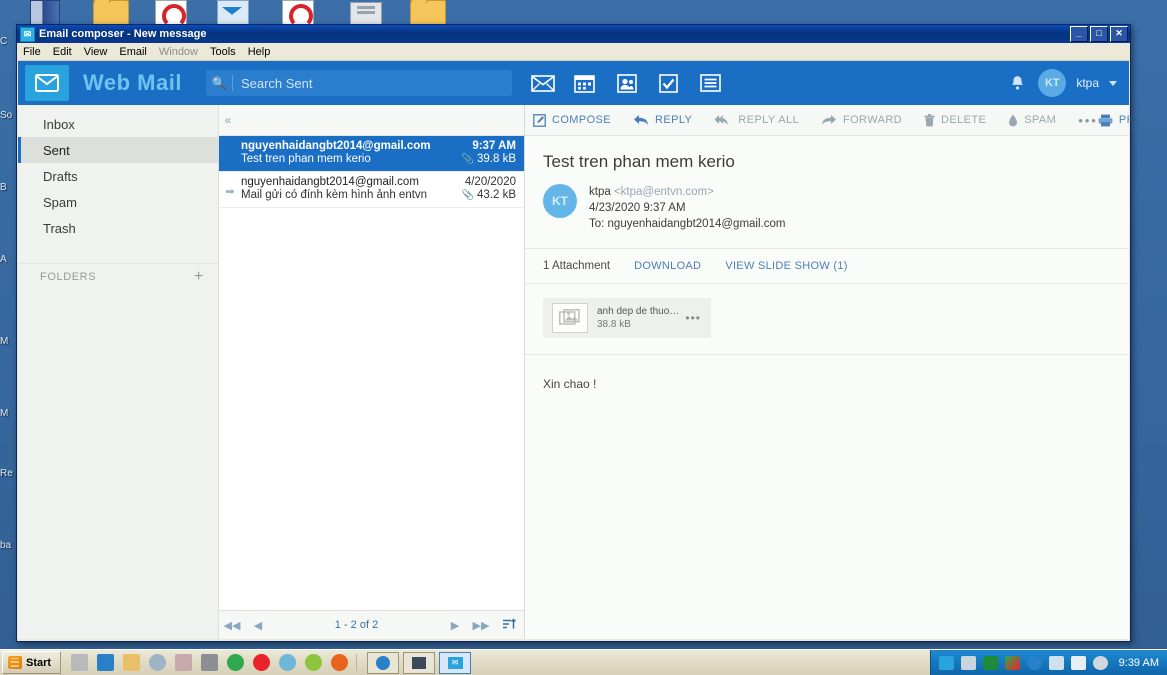  Describe the element at coordinates (1088, 120) in the screenshot. I see `more-actions-button: •••` at that location.